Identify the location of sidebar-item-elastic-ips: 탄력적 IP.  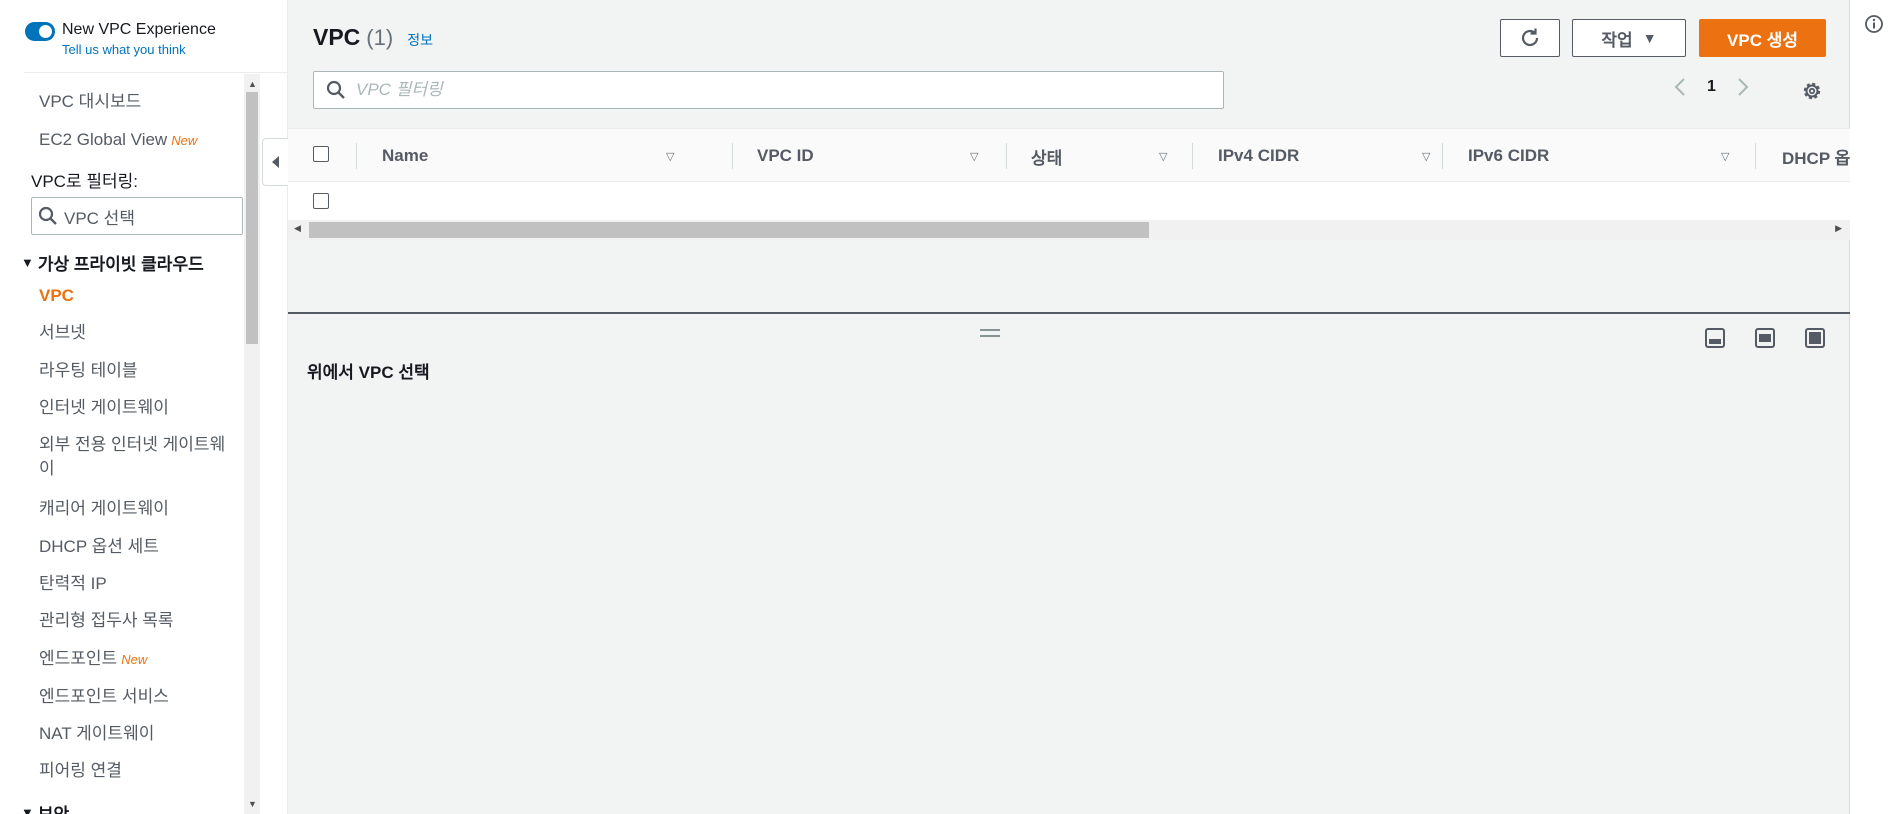
(73, 584).